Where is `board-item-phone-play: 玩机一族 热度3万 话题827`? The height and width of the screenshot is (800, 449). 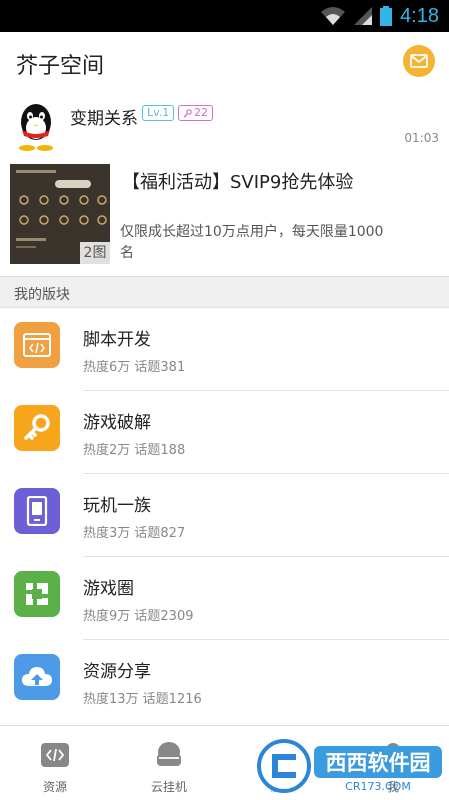
board-item-phone-play: 玩机一族 热度3万 话题827 is located at coordinates (224, 515).